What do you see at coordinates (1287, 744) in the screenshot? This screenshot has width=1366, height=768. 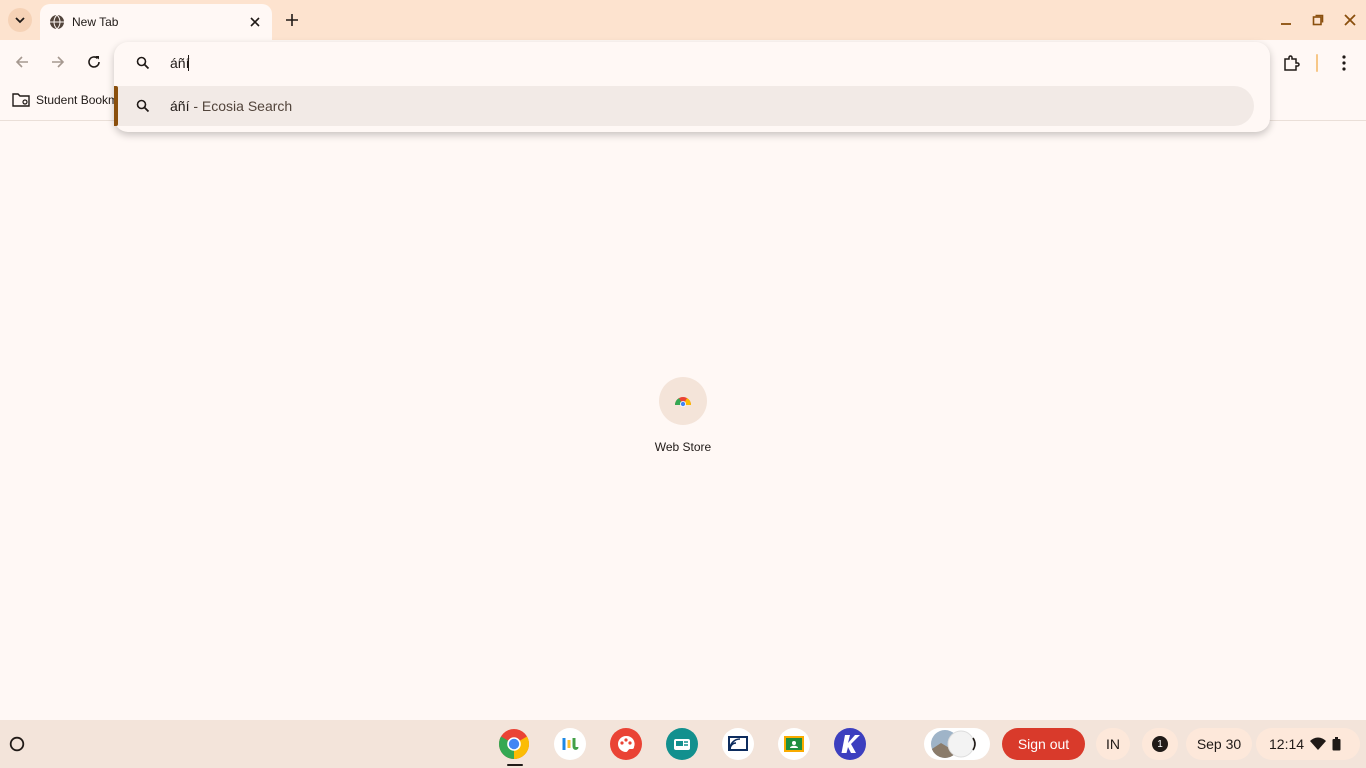 I see `clock-time: 12:14` at bounding box center [1287, 744].